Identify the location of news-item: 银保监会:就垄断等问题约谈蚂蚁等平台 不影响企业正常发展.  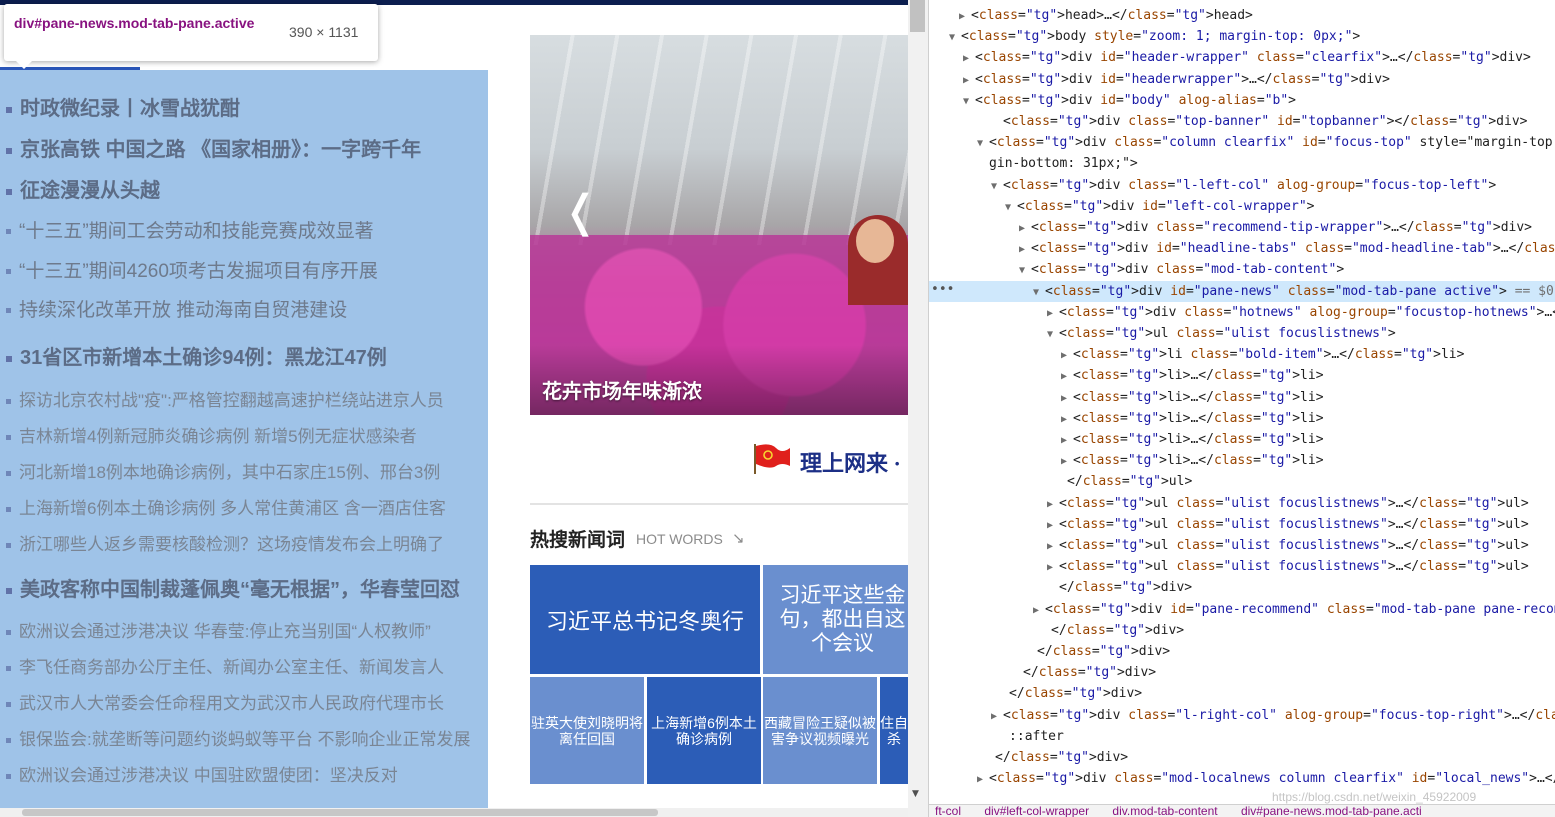
(235, 737).